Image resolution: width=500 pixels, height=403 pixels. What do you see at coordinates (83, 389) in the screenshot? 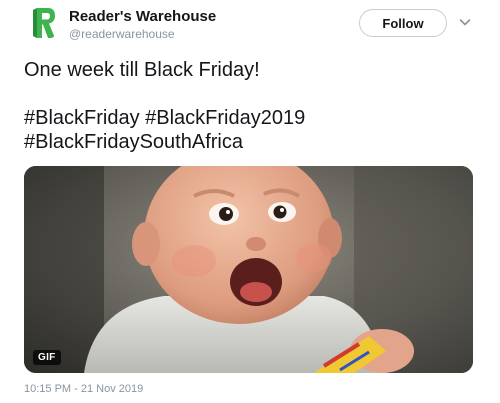
I see `tweet-timestamp: 10:15 PM - 21 Nov 2019` at bounding box center [83, 389].